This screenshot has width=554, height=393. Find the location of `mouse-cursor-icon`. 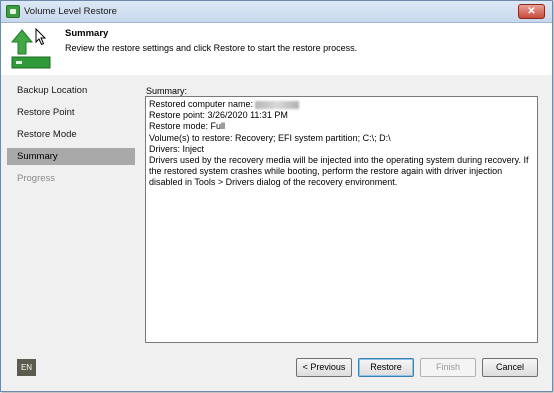

mouse-cursor-icon is located at coordinates (41, 37).